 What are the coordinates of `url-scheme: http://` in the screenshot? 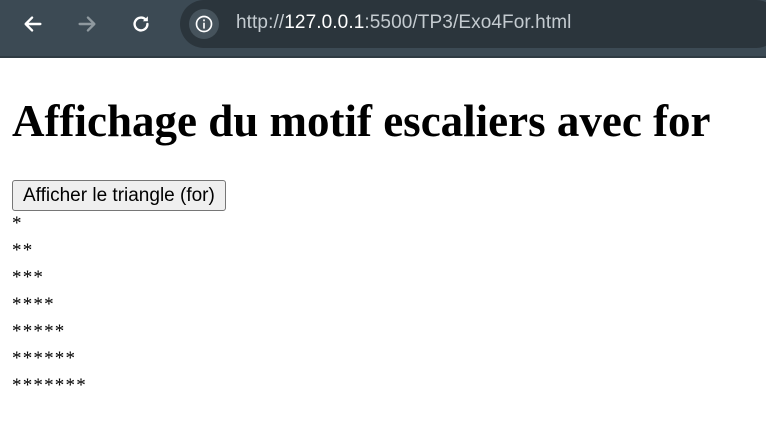 It's located at (260, 22).